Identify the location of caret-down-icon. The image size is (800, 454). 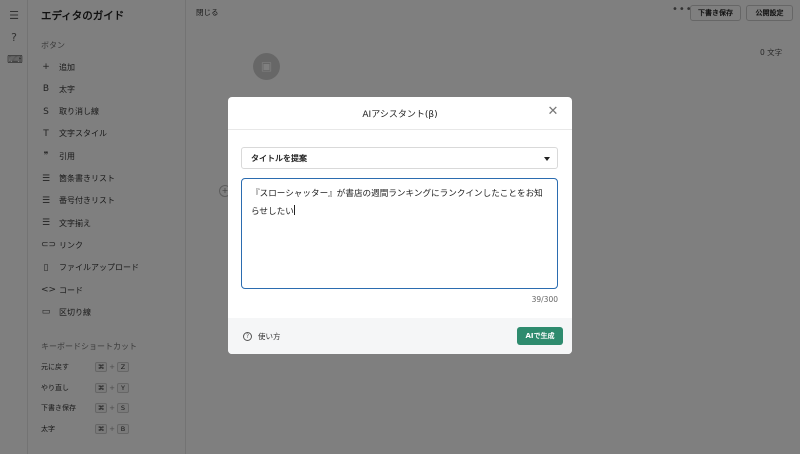
(547, 159).